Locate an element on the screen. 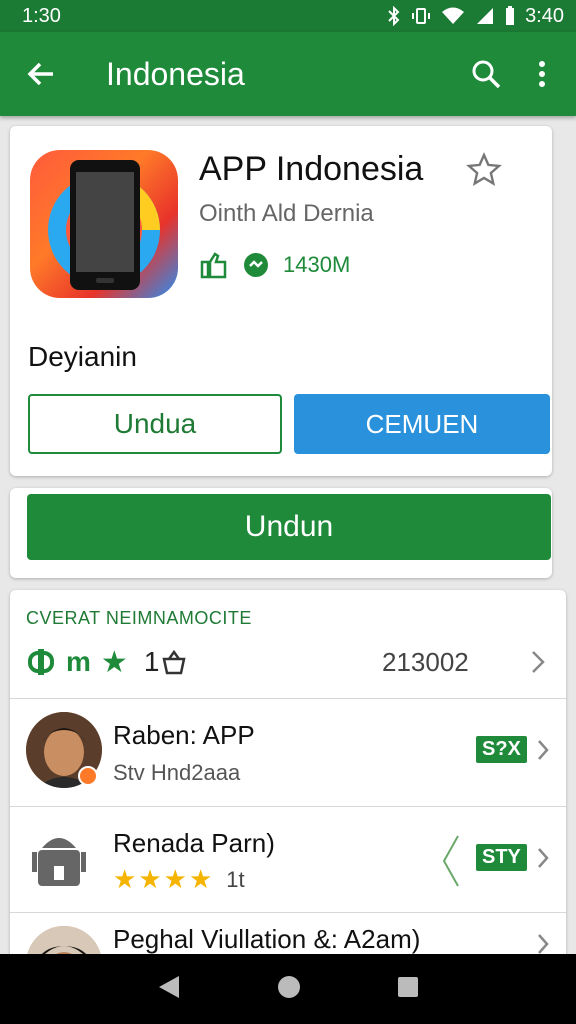 This screenshot has height=1024, width=576. list-item-title: Raben: APP is located at coordinates (184, 735).